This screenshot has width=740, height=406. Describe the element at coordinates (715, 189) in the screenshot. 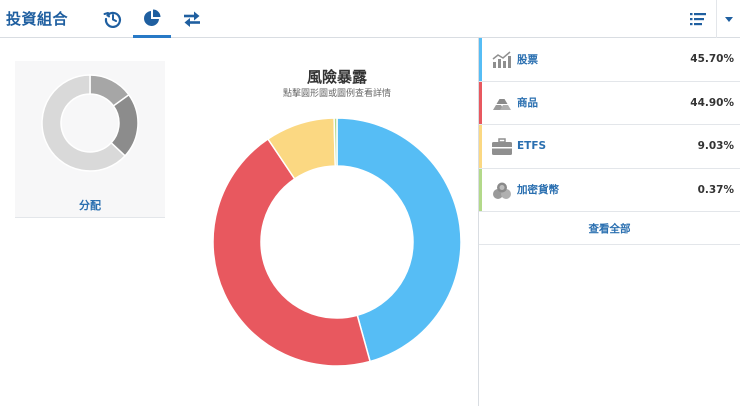

I see `row-value: 0.37%` at that location.